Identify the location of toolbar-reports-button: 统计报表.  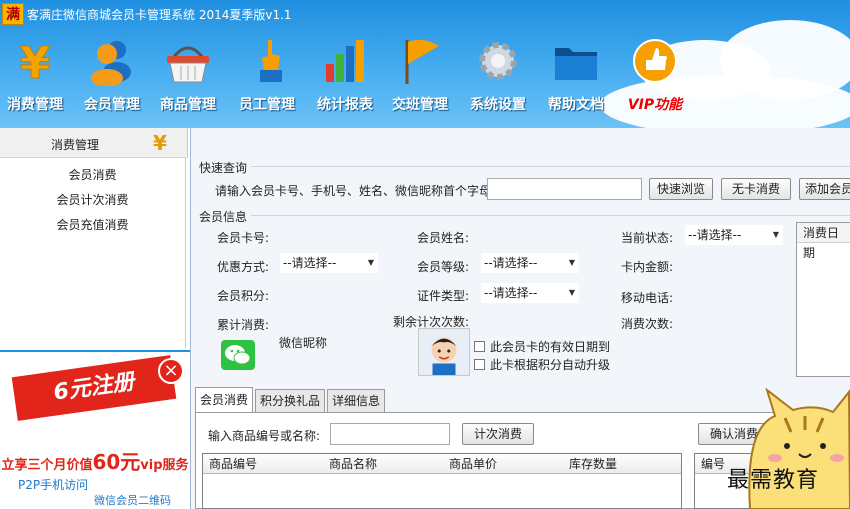
(345, 77).